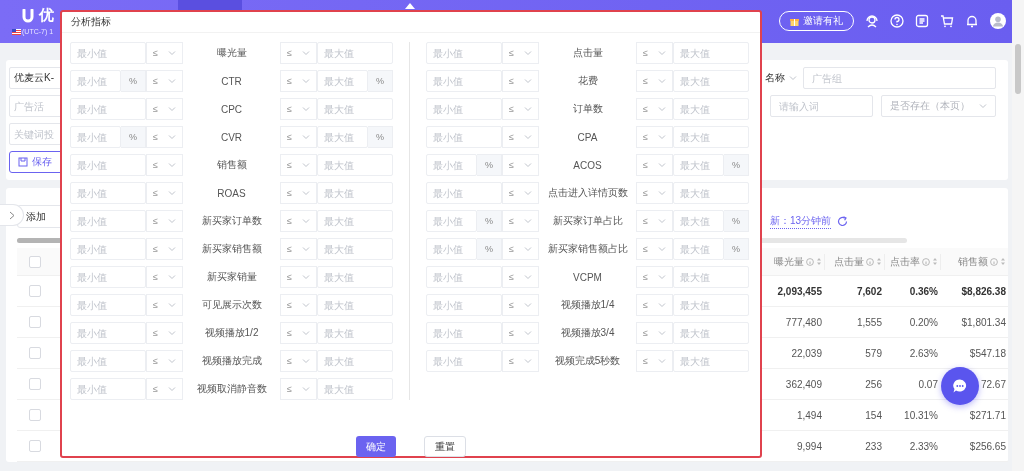 The height and width of the screenshot is (471, 1024). I want to click on metric-label: CPC, so click(231, 109).